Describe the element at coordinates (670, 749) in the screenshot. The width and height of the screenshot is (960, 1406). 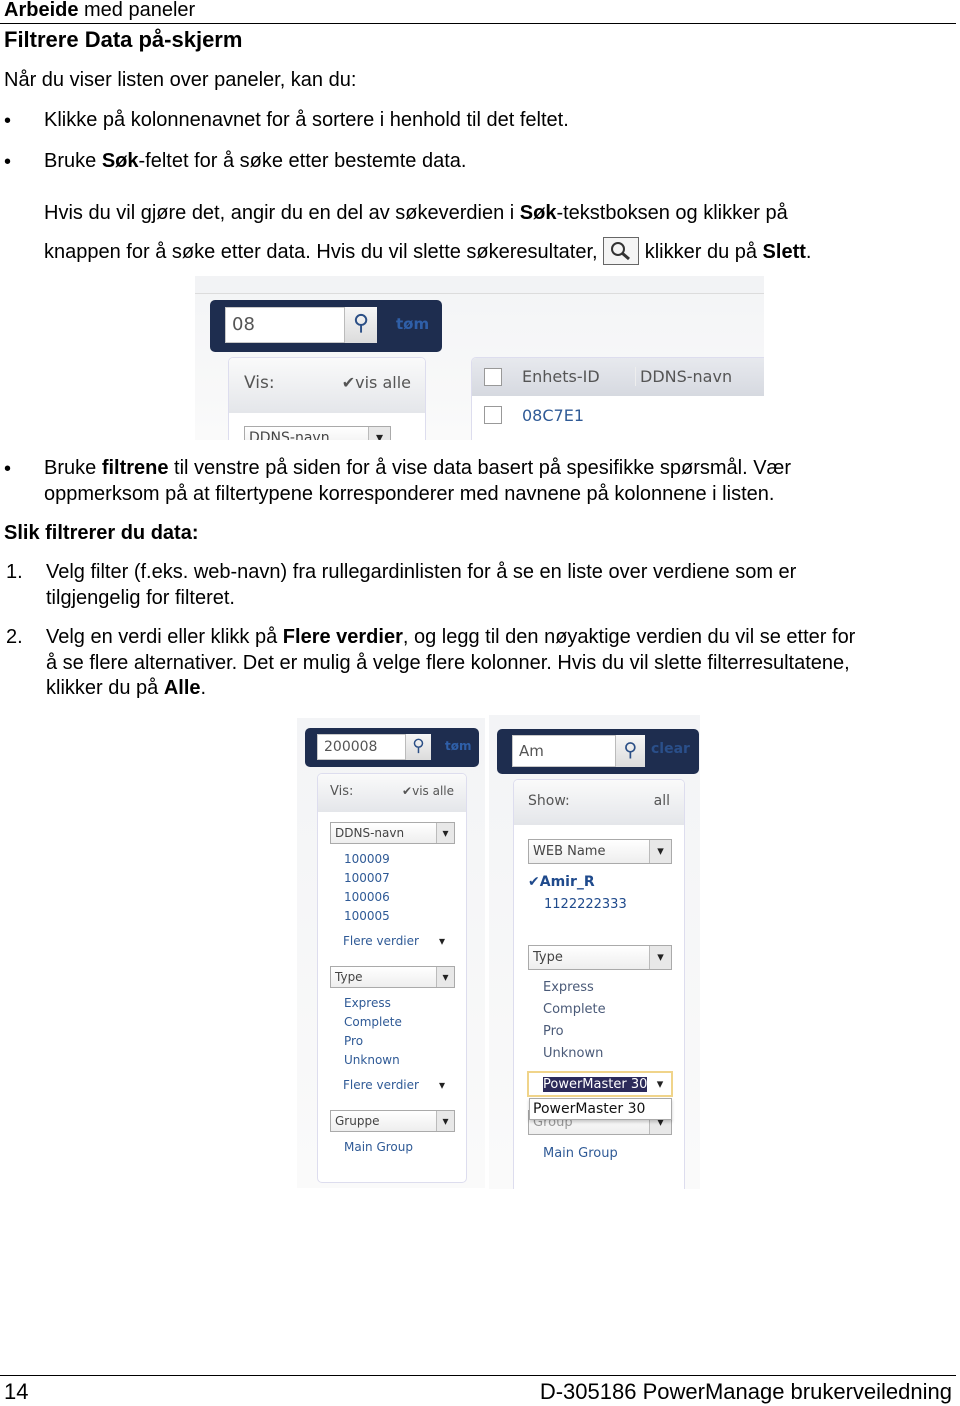
I see `clear-link: clear` at that location.